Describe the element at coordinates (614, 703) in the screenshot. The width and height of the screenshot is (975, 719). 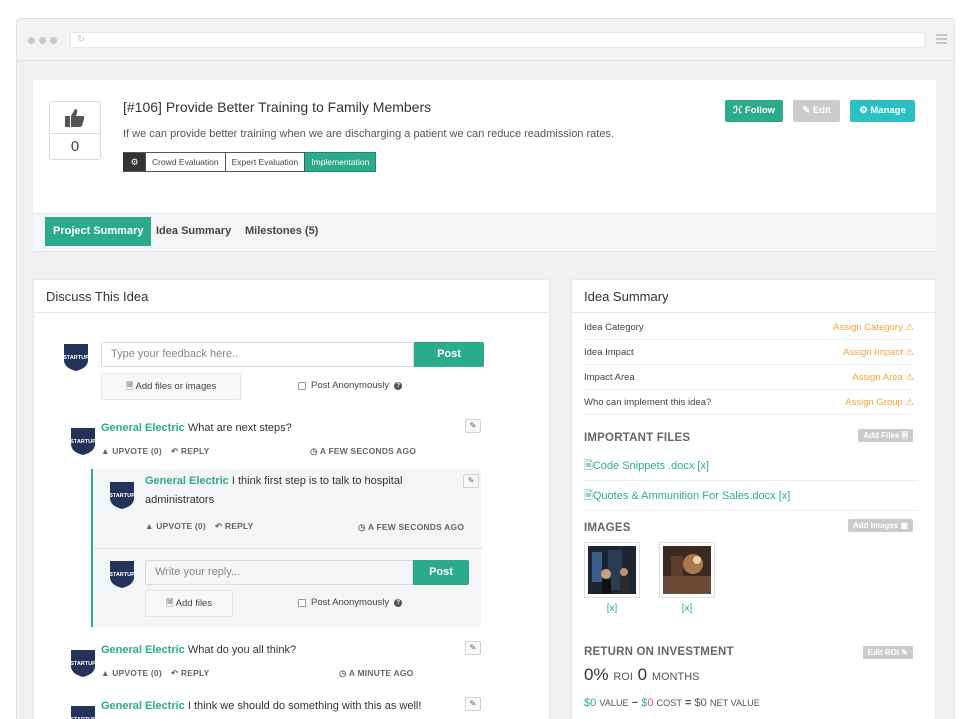
I see `value-label: VALUE` at that location.